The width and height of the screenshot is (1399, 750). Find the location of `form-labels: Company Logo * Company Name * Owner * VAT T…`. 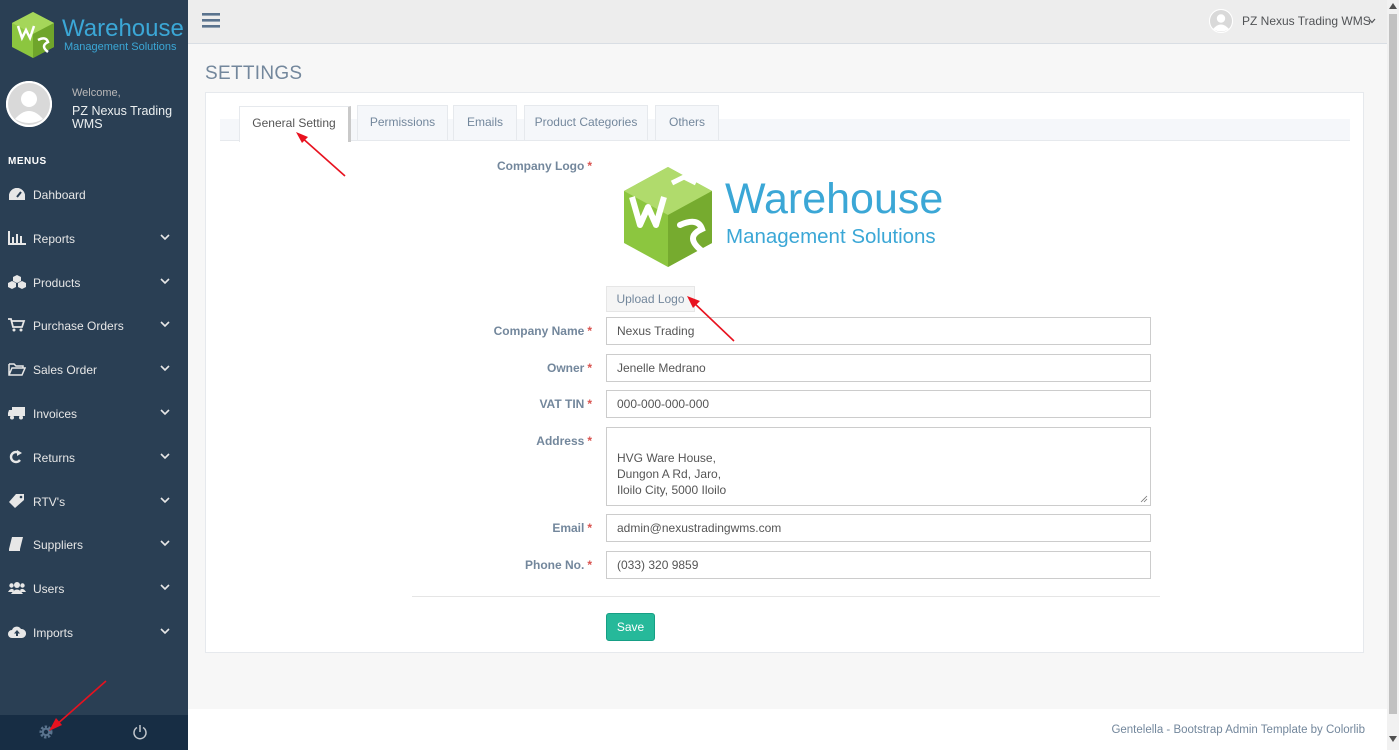

form-labels: Company Logo * Company Name * Owner * VAT T… is located at coordinates (489, 373).